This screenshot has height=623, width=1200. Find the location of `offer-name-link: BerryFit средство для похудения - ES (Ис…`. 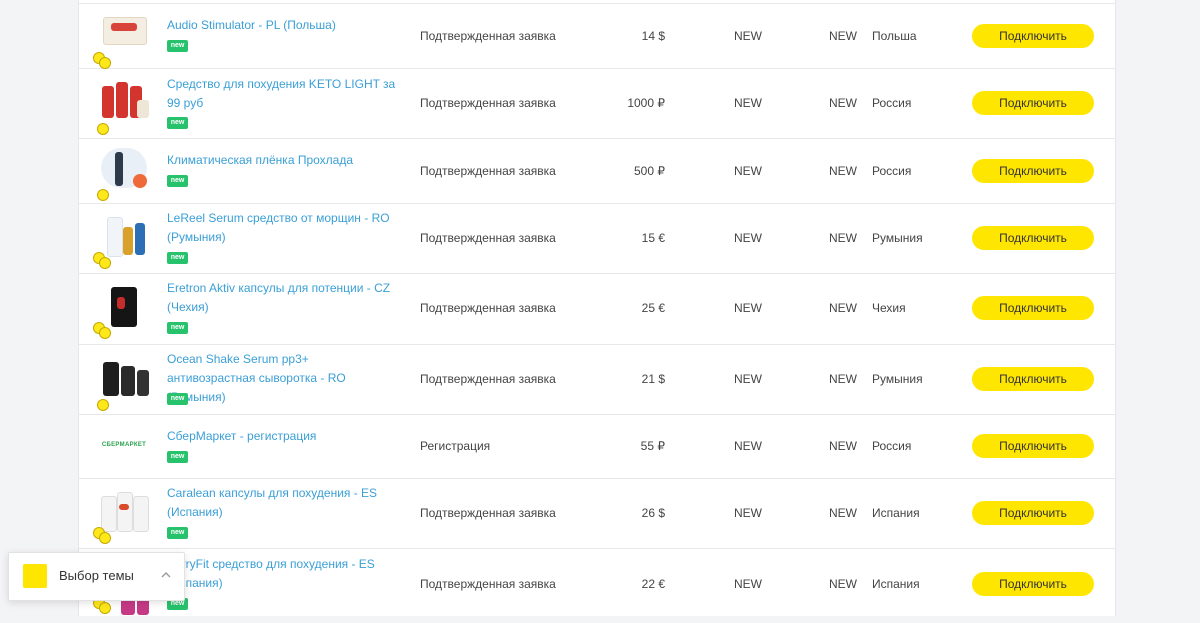

offer-name-link: BerryFit средство для похудения - ES (Ис… is located at coordinates (283, 574).